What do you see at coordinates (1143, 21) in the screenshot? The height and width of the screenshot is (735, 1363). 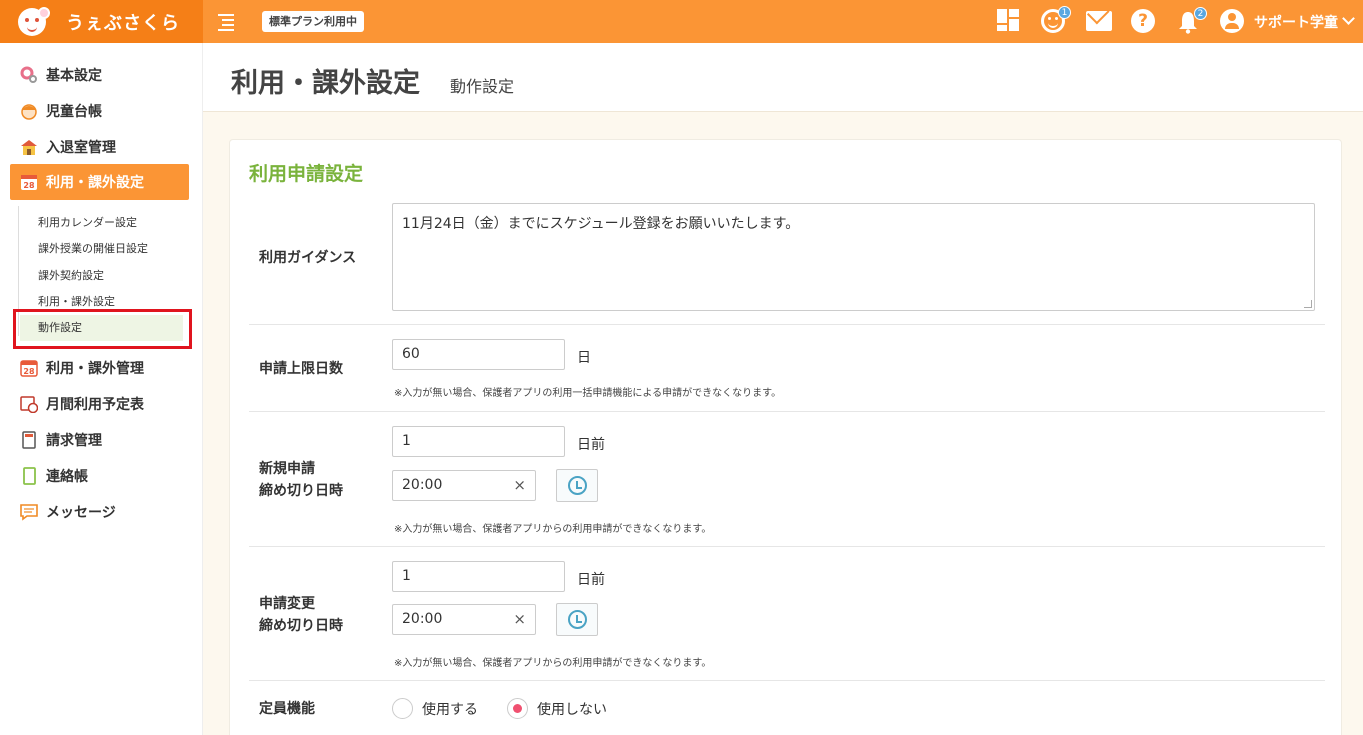 I see `help-icon: ?` at bounding box center [1143, 21].